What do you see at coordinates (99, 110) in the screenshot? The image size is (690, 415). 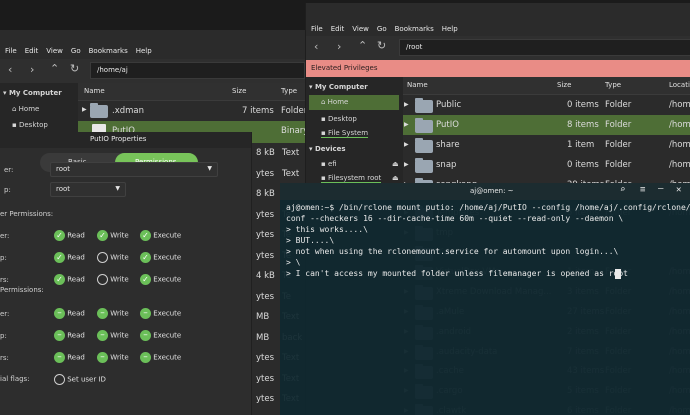 I see `folder-icon` at bounding box center [99, 110].